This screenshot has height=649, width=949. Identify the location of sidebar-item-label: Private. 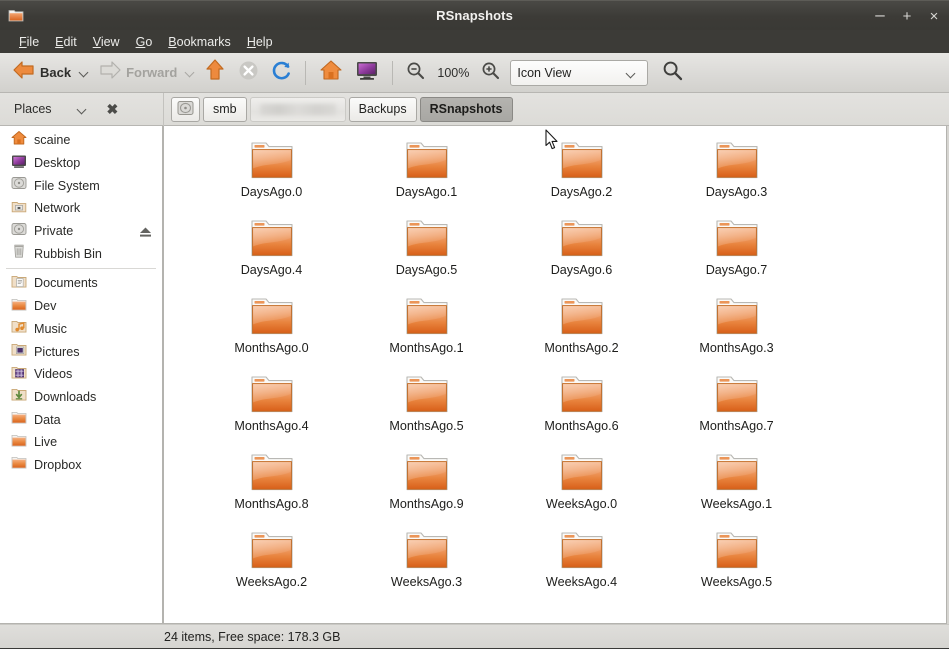
(54, 231).